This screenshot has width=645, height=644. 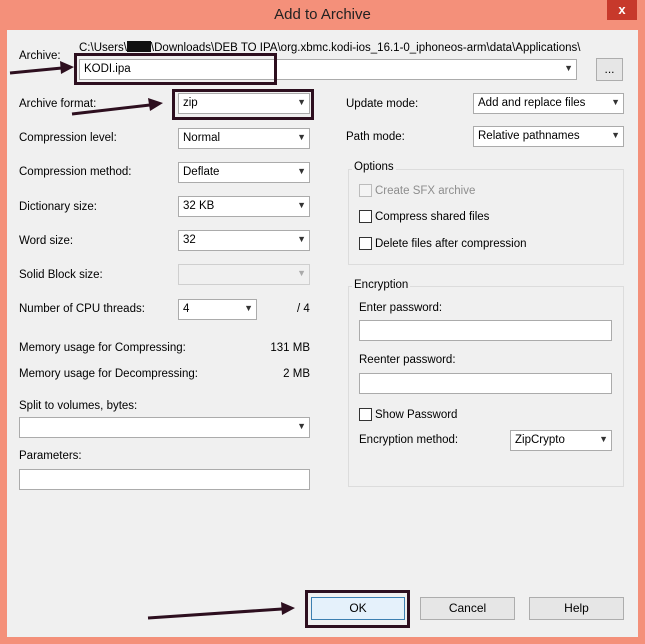 What do you see at coordinates (41, 68) in the screenshot?
I see `arrow-to-archive-name` at bounding box center [41, 68].